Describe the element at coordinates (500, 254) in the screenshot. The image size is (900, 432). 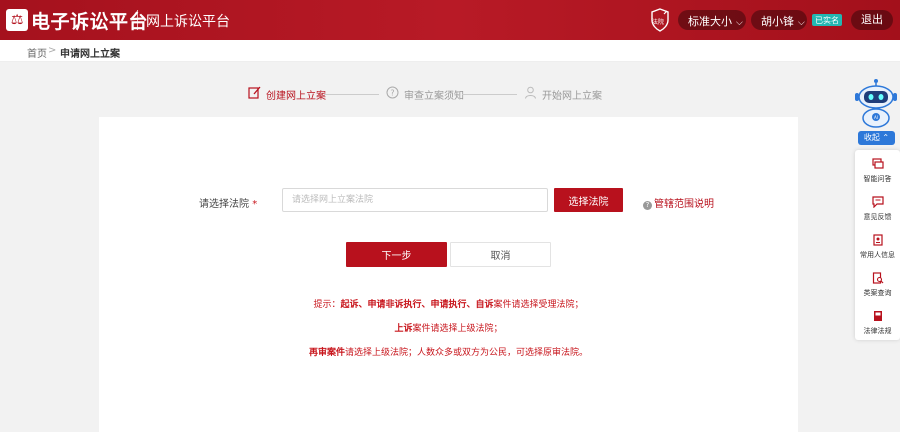
I see `cancel-button: 取消` at that location.